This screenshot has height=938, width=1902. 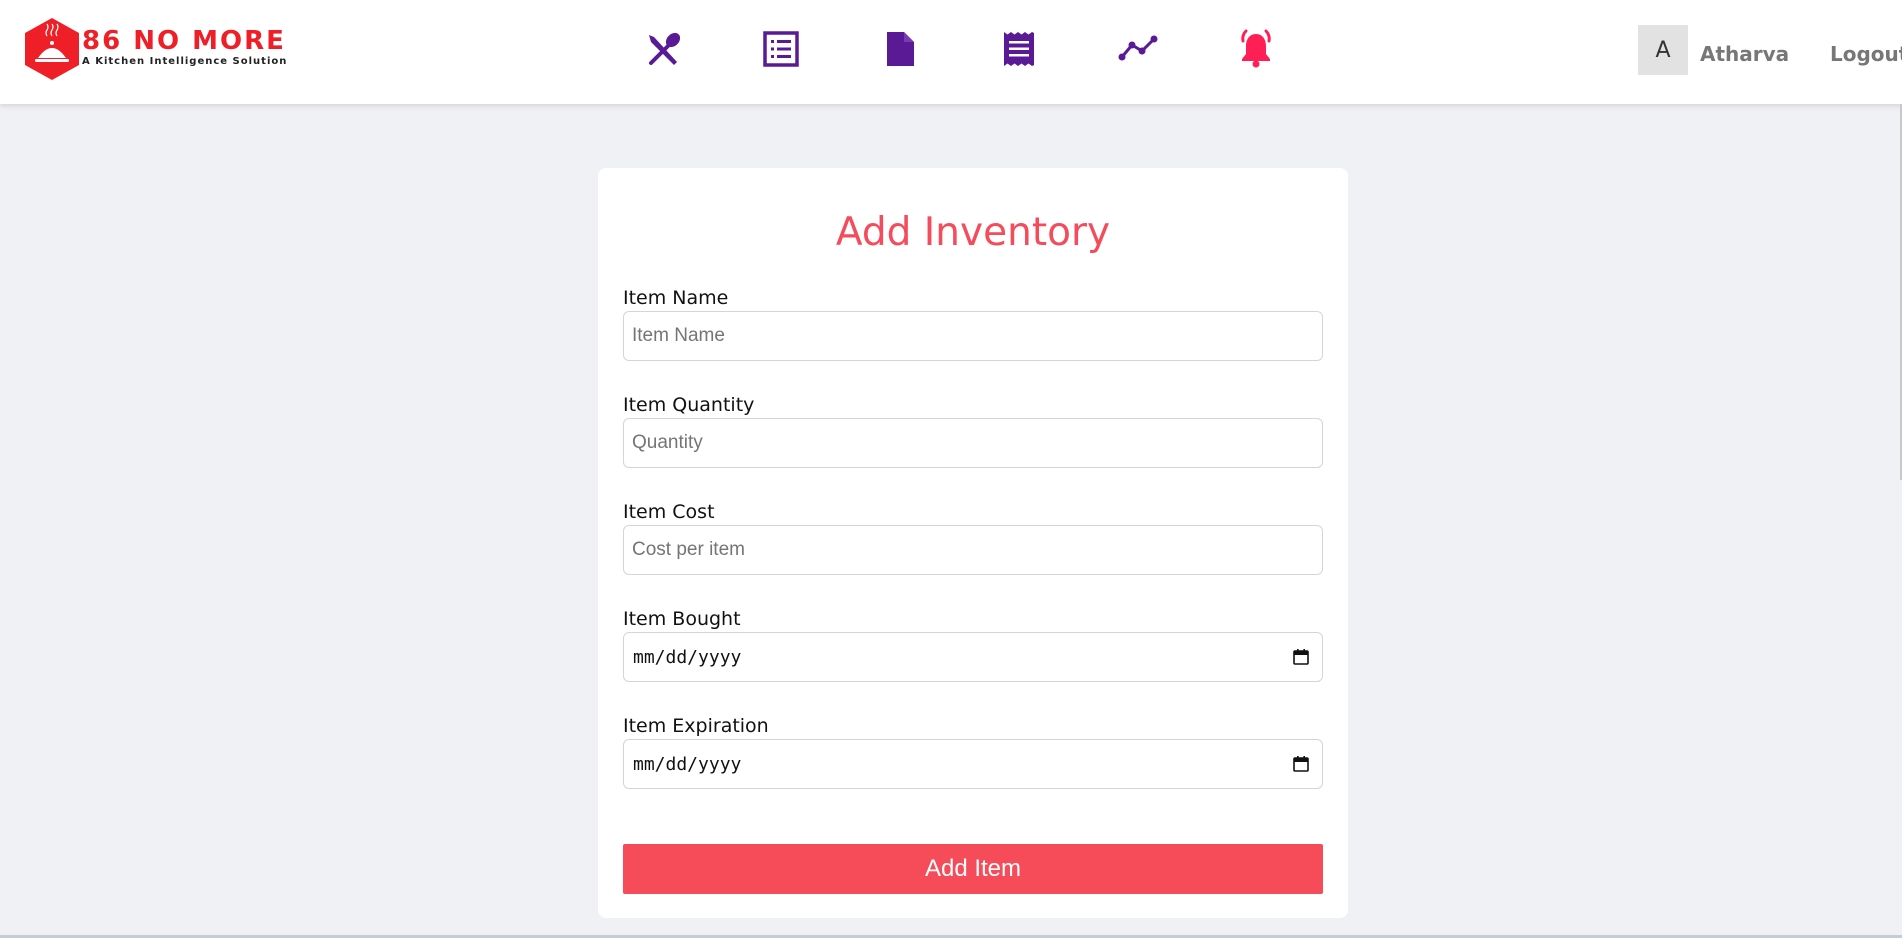 I want to click on item-bought-date-input: mm/dd/yyyy, so click(x=973, y=657).